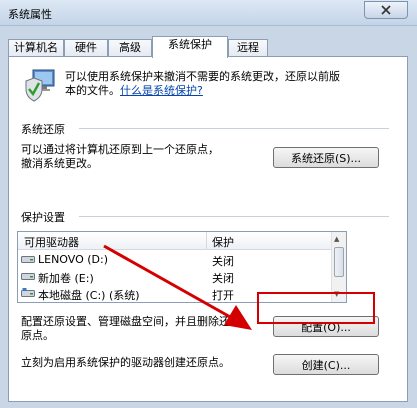 Image resolution: width=417 pixels, height=408 pixels. Describe the element at coordinates (339, 262) in the screenshot. I see `scrollbar-thumb` at that location.